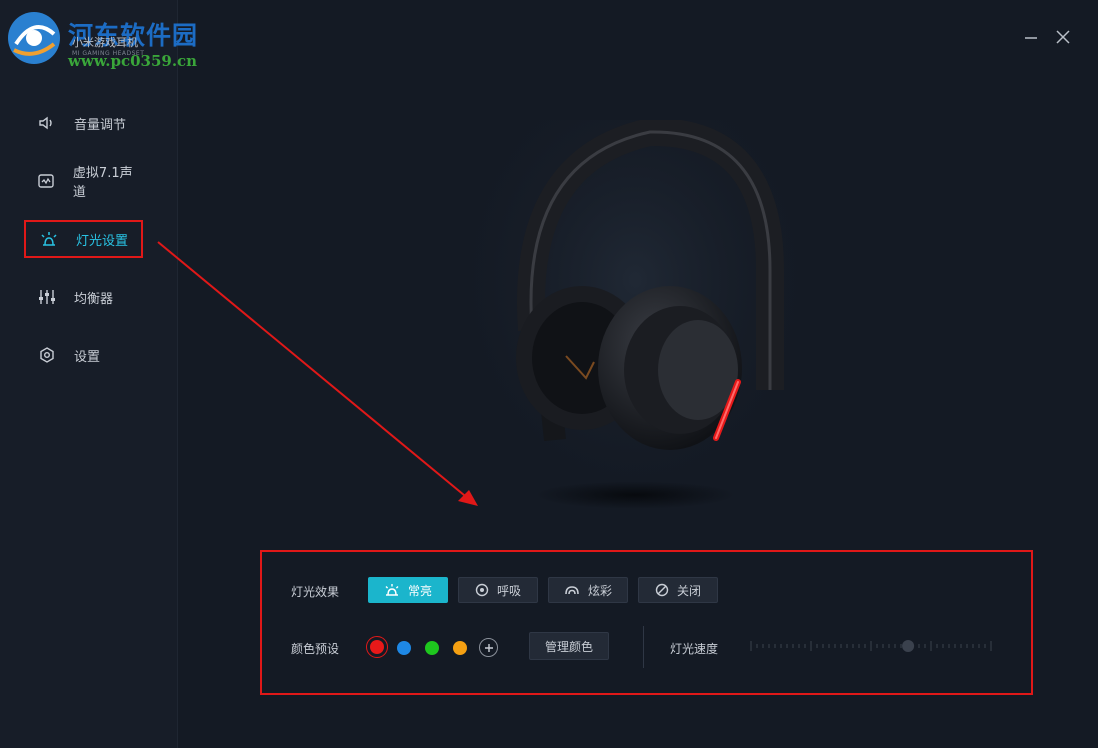  I want to click on effect-breathe-label: 呼吸, so click(508, 590).